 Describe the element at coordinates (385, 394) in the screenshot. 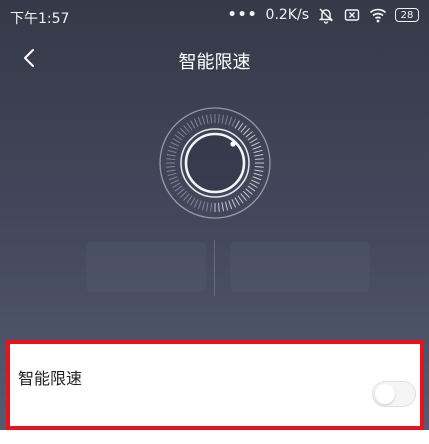

I see `toggle-knob` at that location.